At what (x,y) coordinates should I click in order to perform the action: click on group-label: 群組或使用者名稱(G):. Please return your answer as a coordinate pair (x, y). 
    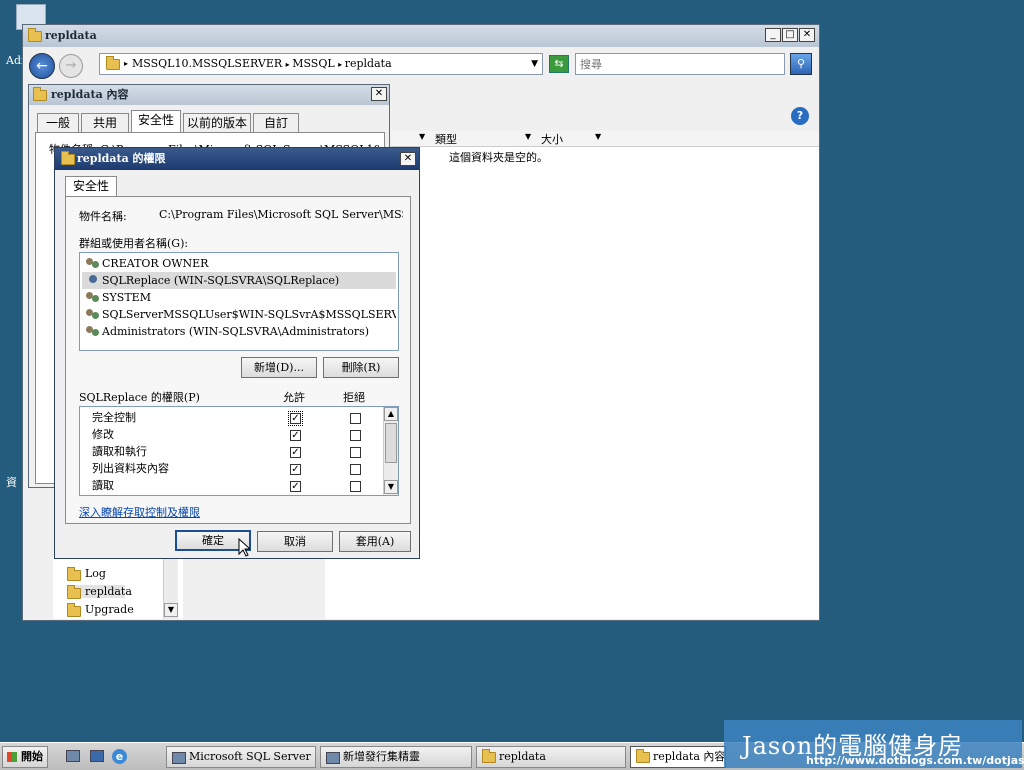
    Looking at the image, I should click on (134, 243).